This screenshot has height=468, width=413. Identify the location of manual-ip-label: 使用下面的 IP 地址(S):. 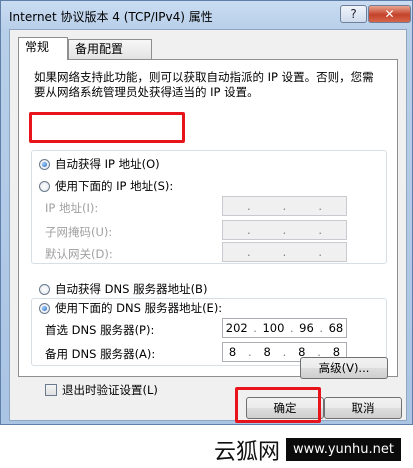
(114, 186).